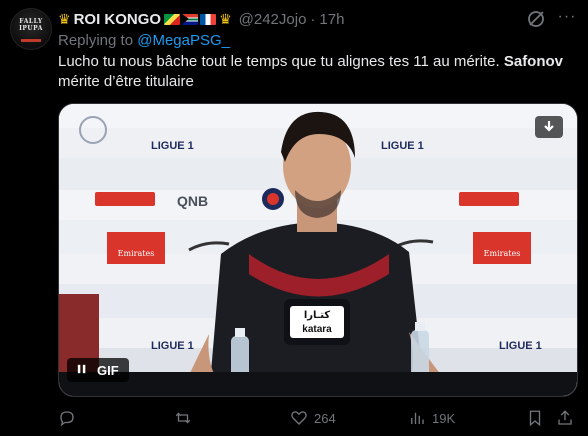 Image resolution: width=588 pixels, height=436 pixels. Describe the element at coordinates (331, 19) in the screenshot. I see `tweet-timestamp: 17h` at that location.